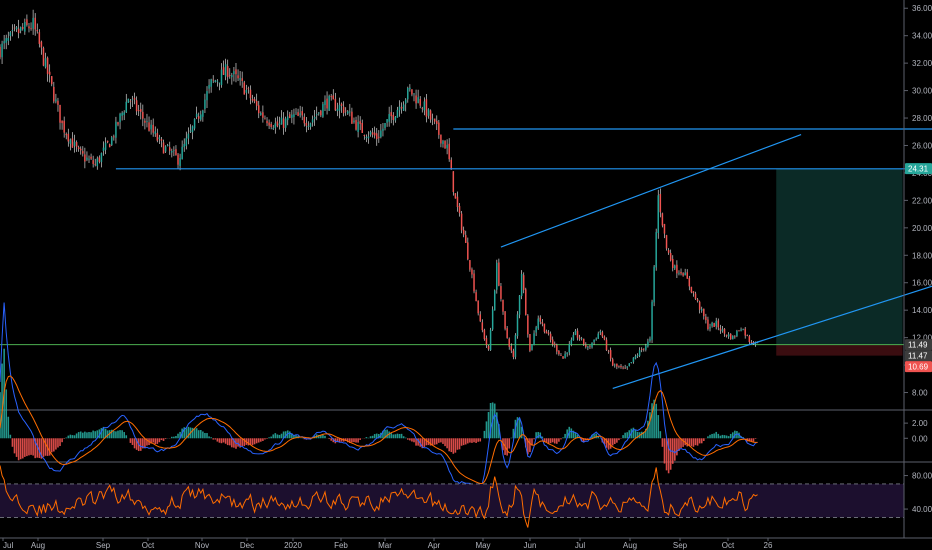 This screenshot has width=932, height=550. I want to click on price-tick-label: 28.00, so click(922, 118).